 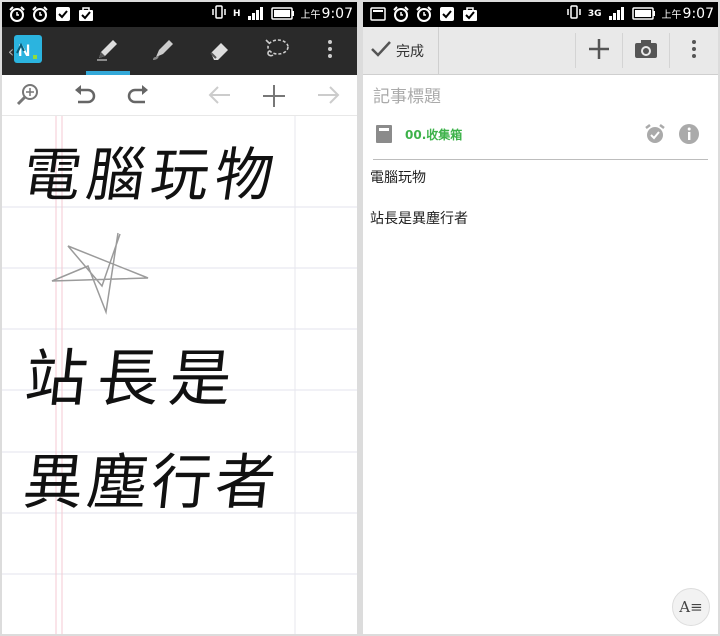 What do you see at coordinates (655, 136) in the screenshot?
I see `reminder-alarm-icon` at bounding box center [655, 136].